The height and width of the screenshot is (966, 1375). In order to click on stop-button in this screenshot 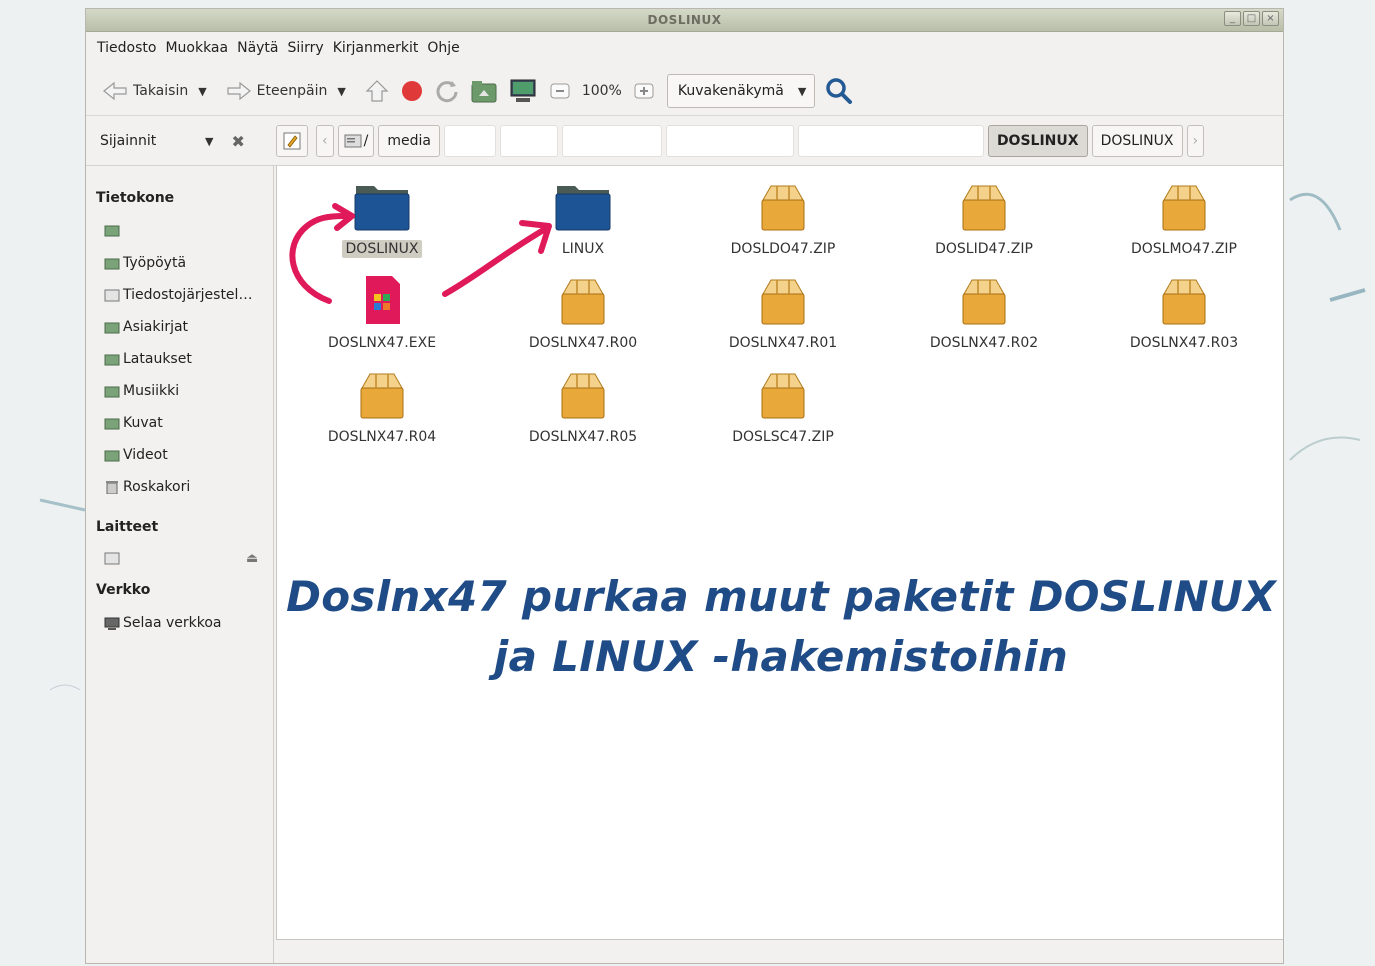, I will do `click(412, 91)`.